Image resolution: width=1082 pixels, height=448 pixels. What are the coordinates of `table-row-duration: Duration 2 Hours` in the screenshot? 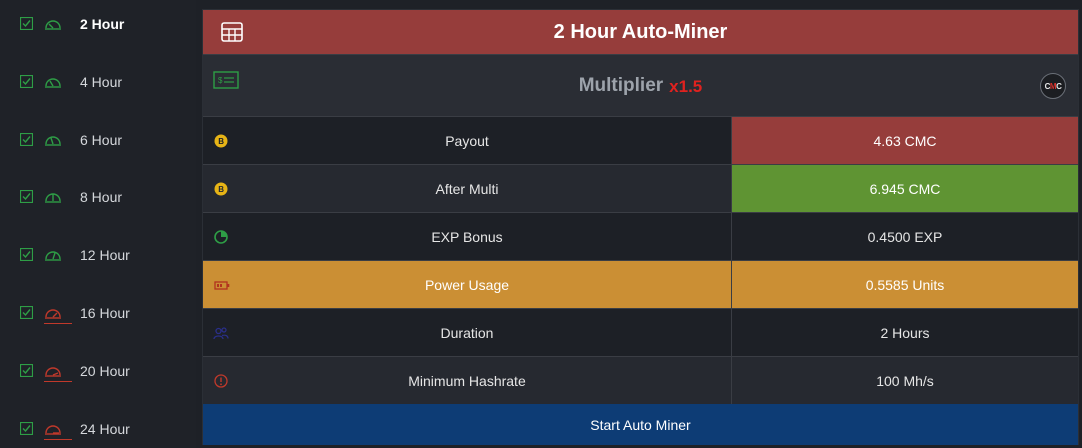 It's located at (640, 333).